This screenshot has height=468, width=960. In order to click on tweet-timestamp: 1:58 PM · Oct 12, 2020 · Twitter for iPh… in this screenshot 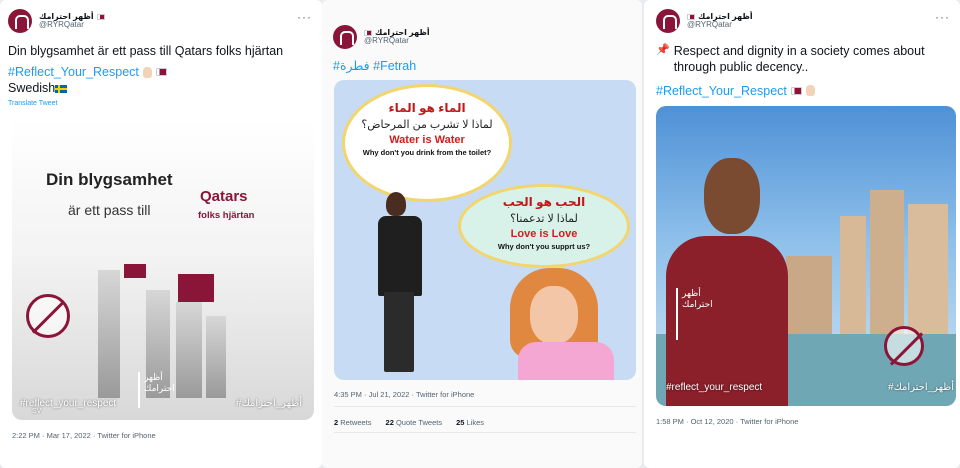, I will do `click(727, 421)`.